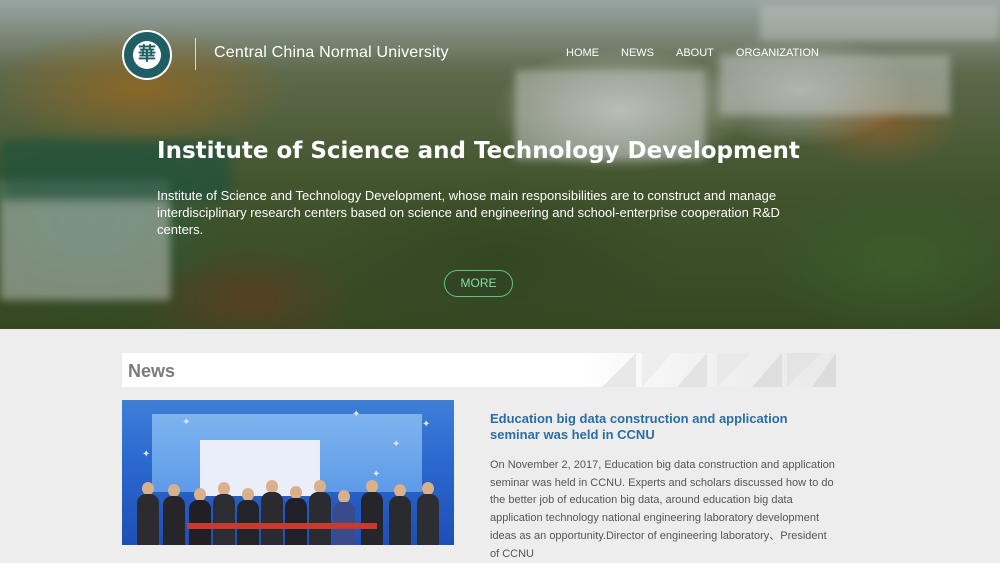 The height and width of the screenshot is (563, 1000). What do you see at coordinates (282, 526) in the screenshot?
I see `red-ribbon` at bounding box center [282, 526].